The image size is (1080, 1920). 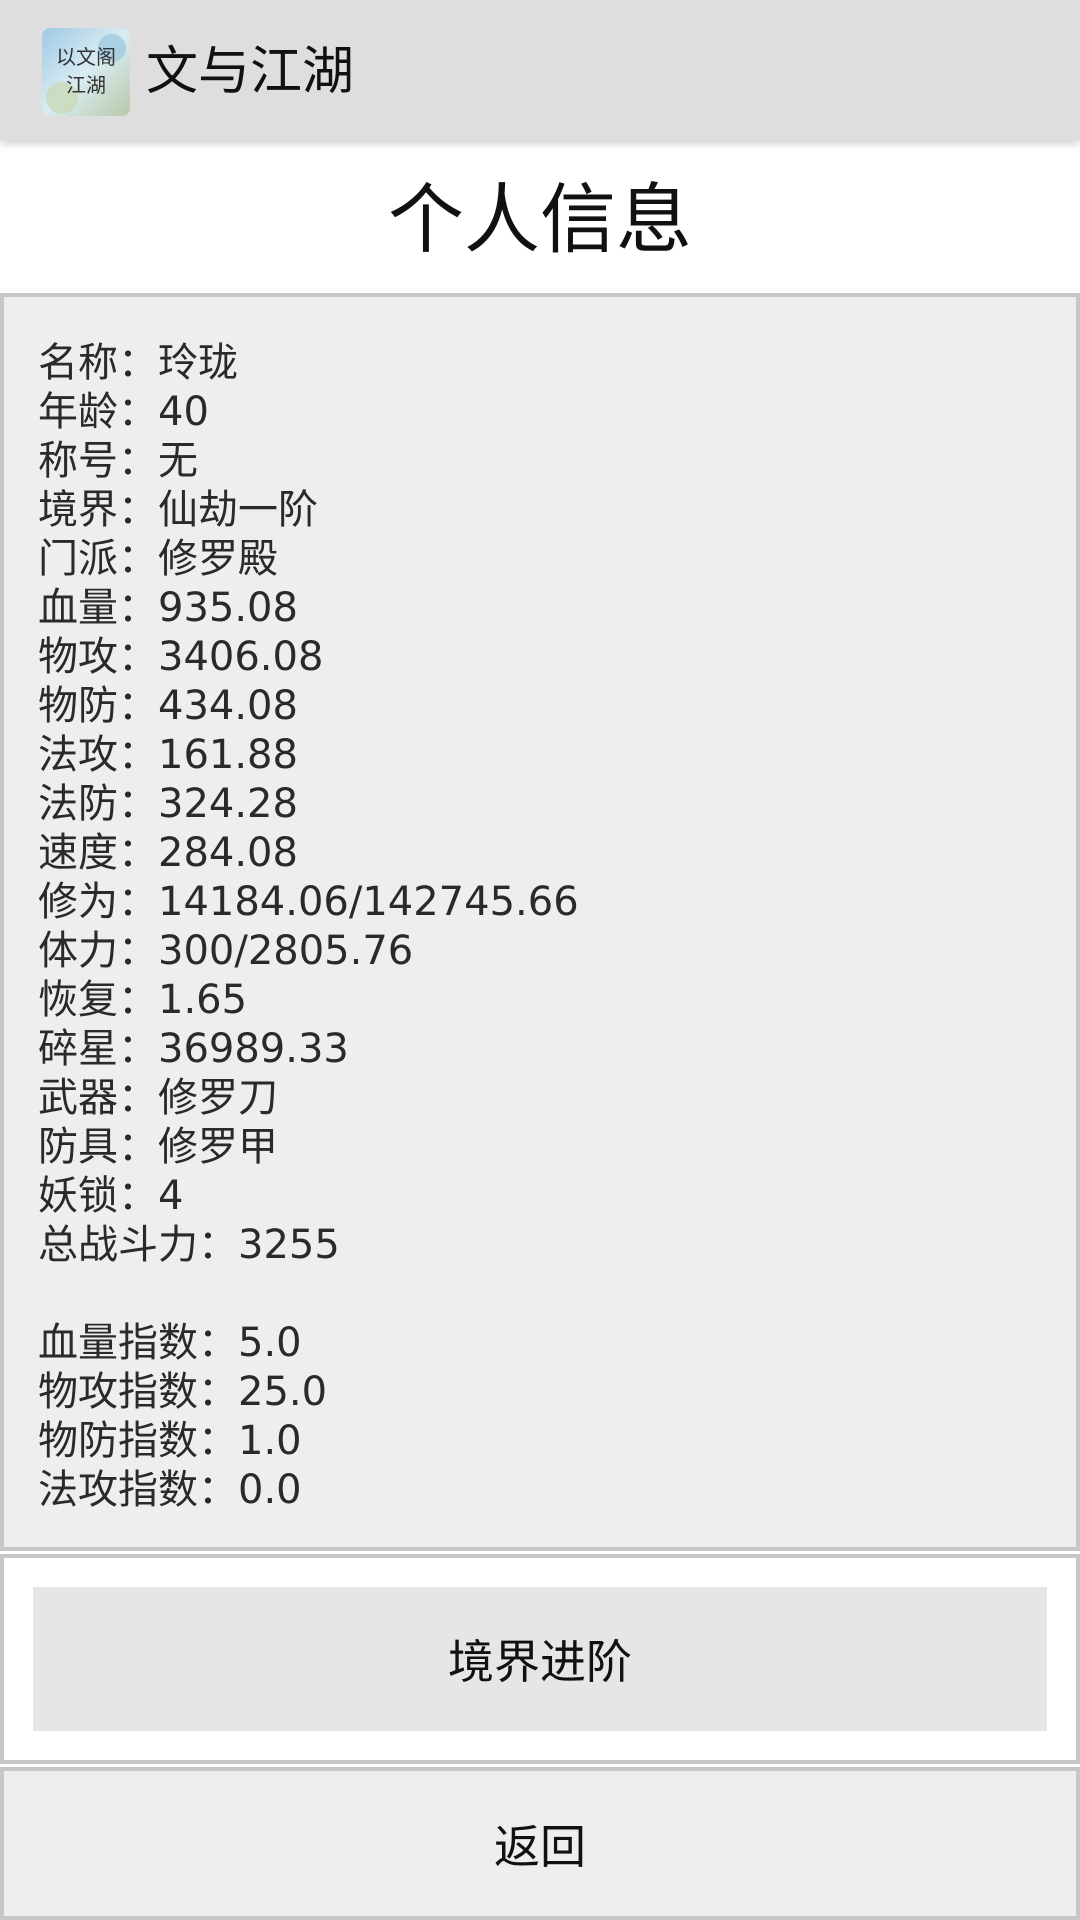 I want to click on svg-text: 江湖, so click(x=86, y=85).